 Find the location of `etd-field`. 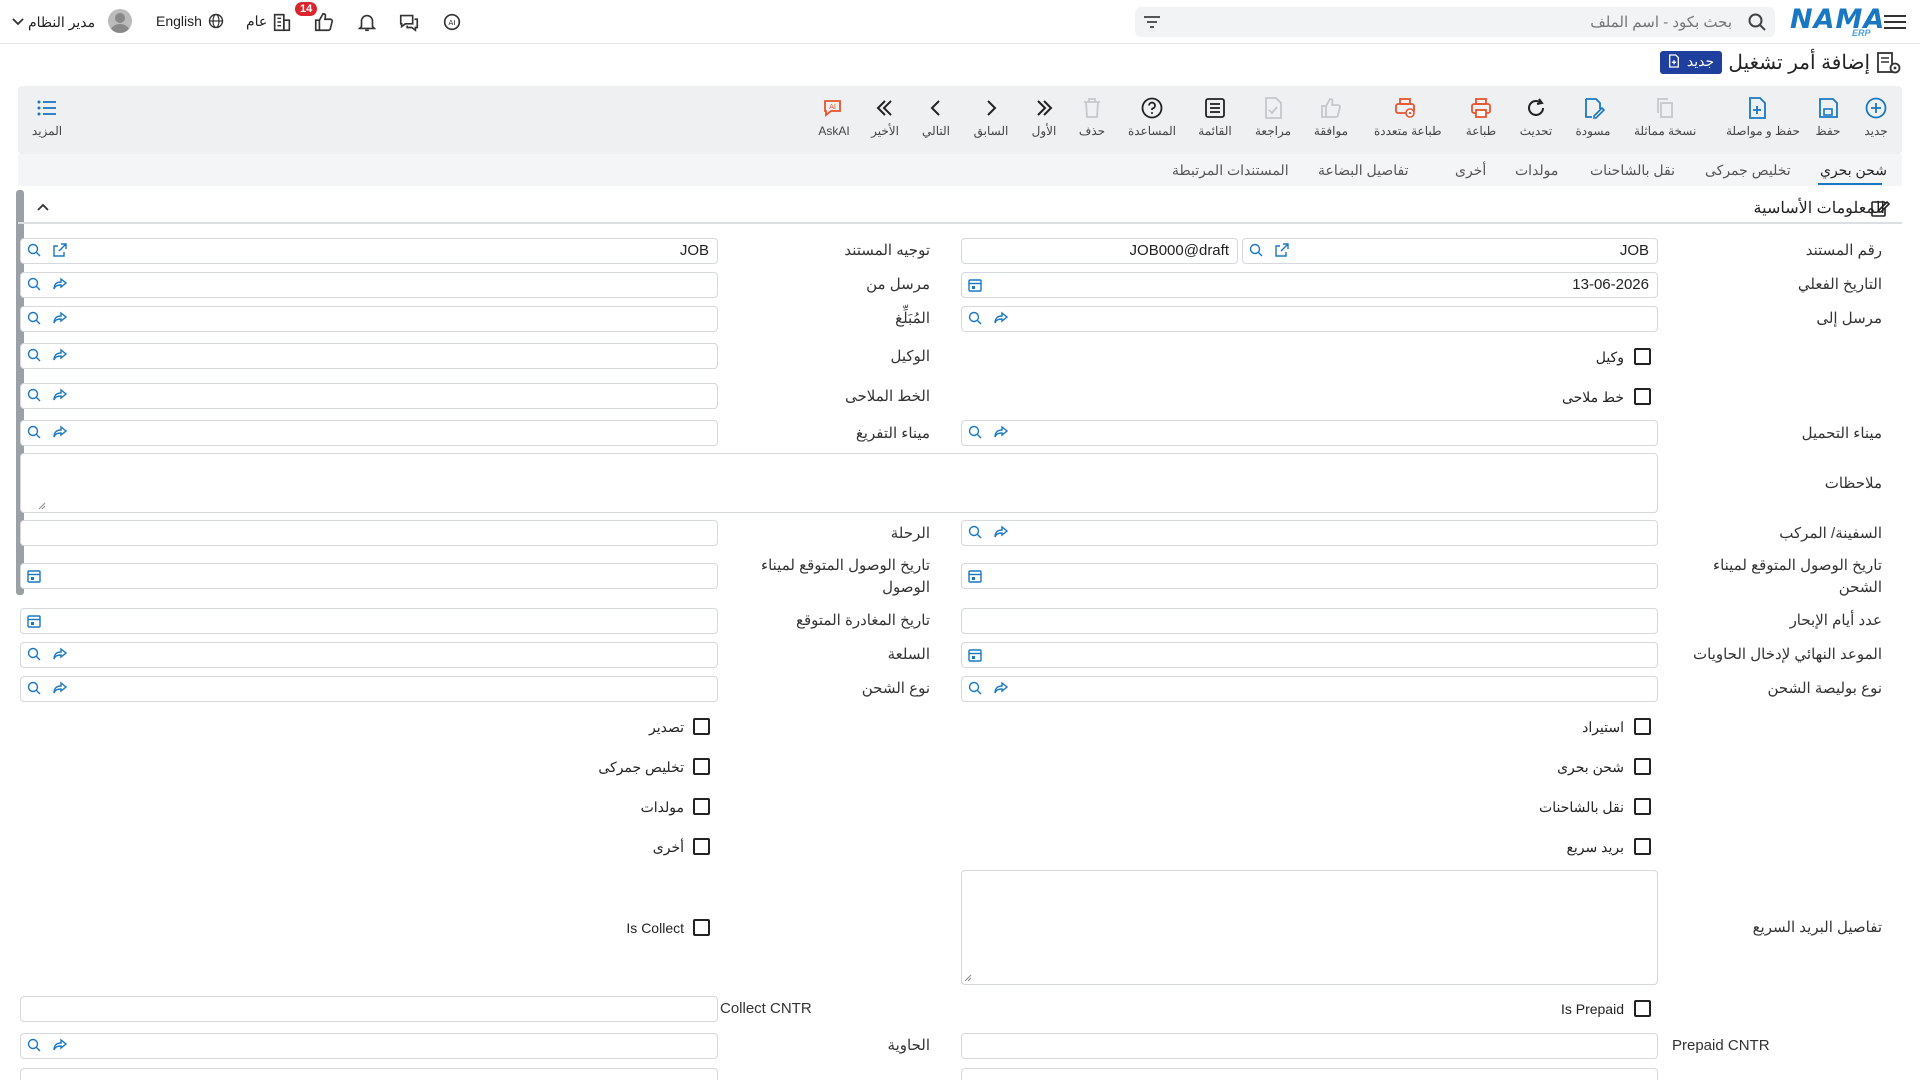

etd-field is located at coordinates (369, 621).